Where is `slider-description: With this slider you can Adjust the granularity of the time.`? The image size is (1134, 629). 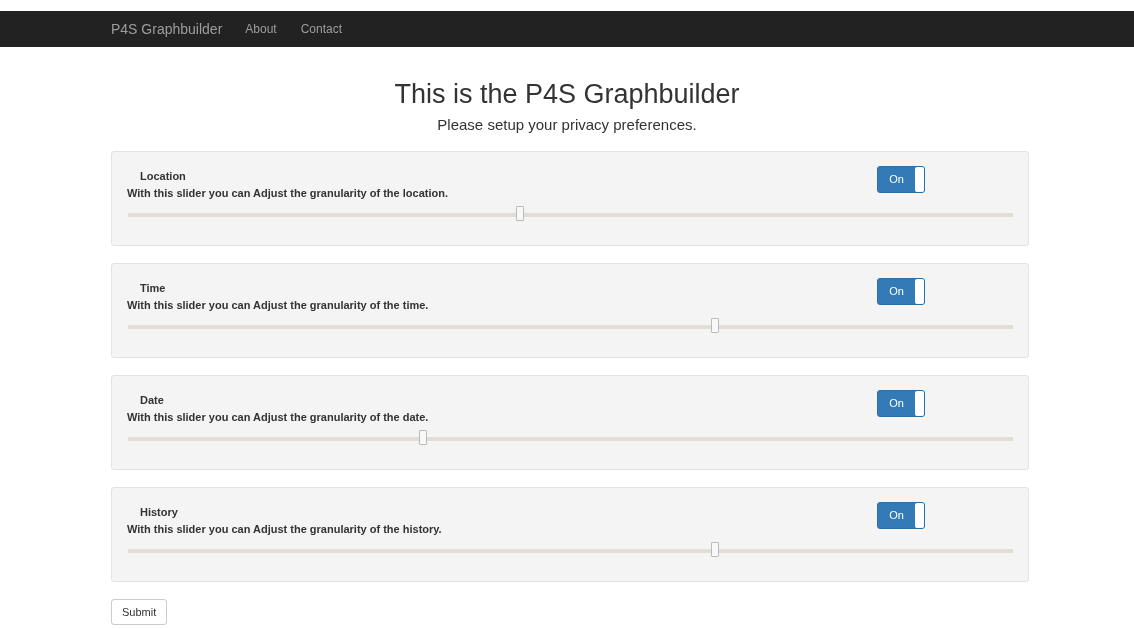 slider-description: With this slider you can Adjust the granularity of the time. is located at coordinates (278, 305).